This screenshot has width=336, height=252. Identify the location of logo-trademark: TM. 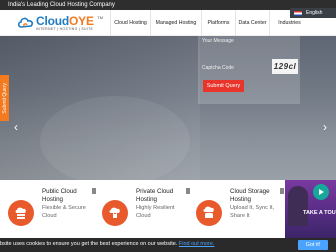
(100, 17).